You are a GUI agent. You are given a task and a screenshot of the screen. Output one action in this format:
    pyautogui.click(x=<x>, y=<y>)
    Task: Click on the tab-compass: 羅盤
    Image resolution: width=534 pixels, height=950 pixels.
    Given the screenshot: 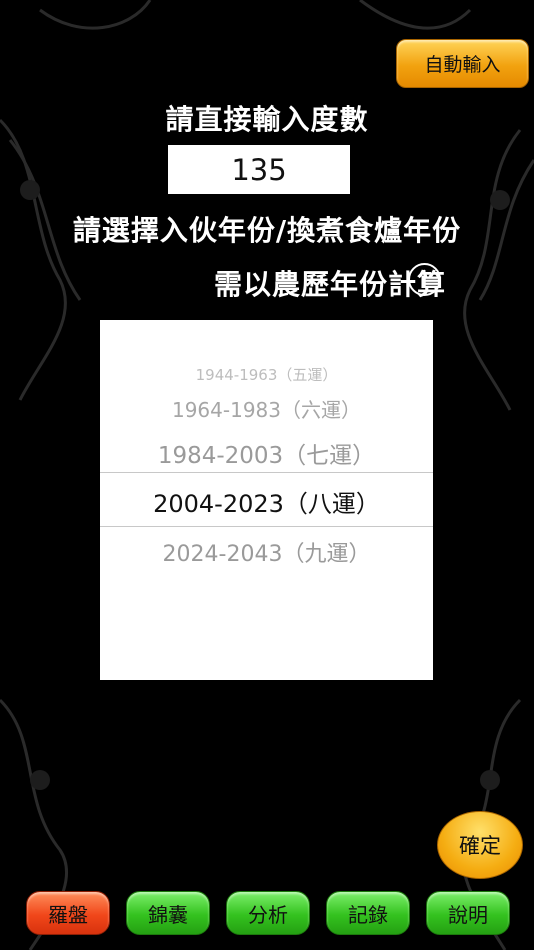 What is the action you would take?
    pyautogui.click(x=68, y=913)
    